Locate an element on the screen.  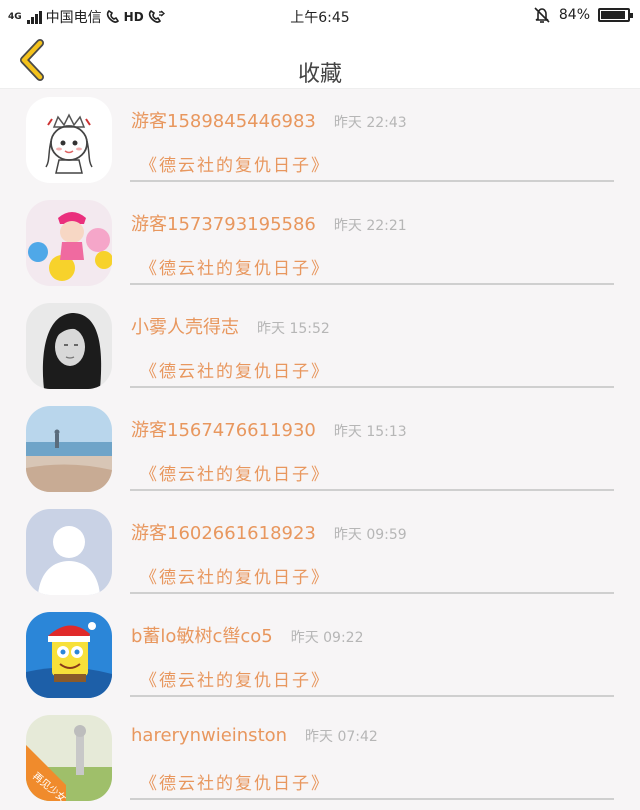
timestamp: 昨天 22:43 is located at coordinates (370, 123).